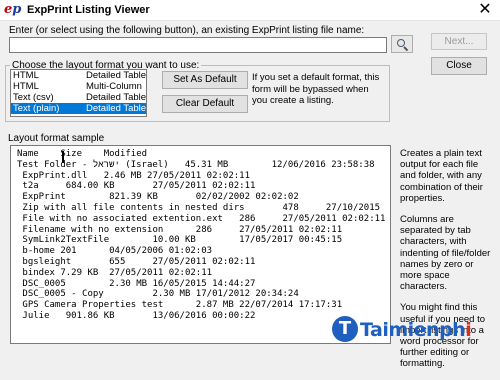 This screenshot has height=380, width=500. I want to click on listing-file-input, so click(198, 45).